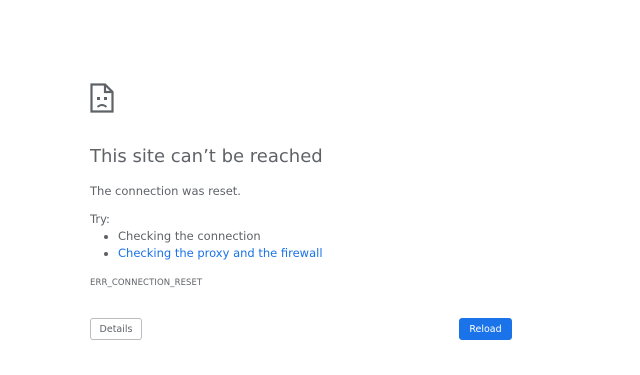 The width and height of the screenshot is (640, 375). What do you see at coordinates (165, 191) in the screenshot?
I see `error-description: The connection was reset.` at bounding box center [165, 191].